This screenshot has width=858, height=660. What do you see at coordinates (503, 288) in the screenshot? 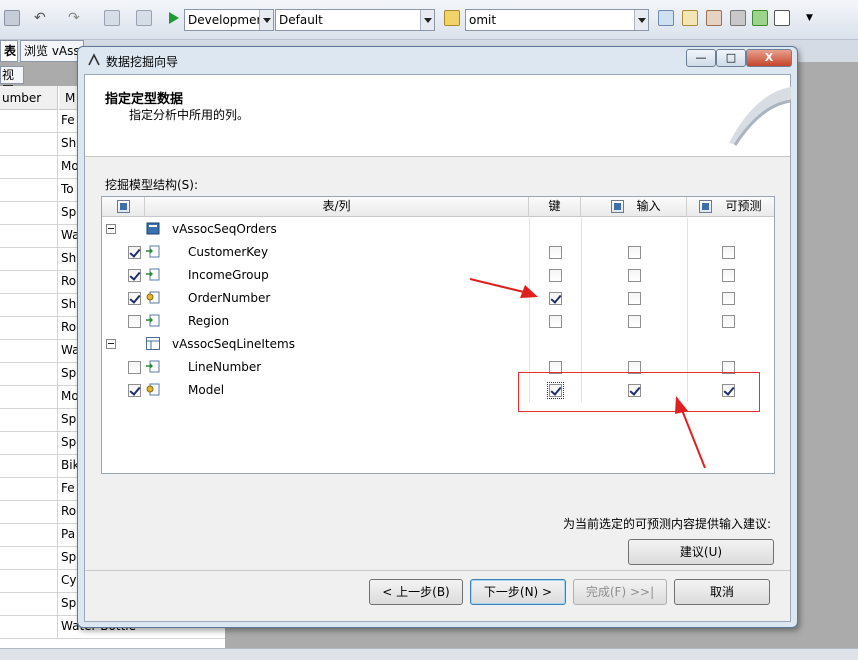
I see `annotation-arrow-key` at bounding box center [503, 288].